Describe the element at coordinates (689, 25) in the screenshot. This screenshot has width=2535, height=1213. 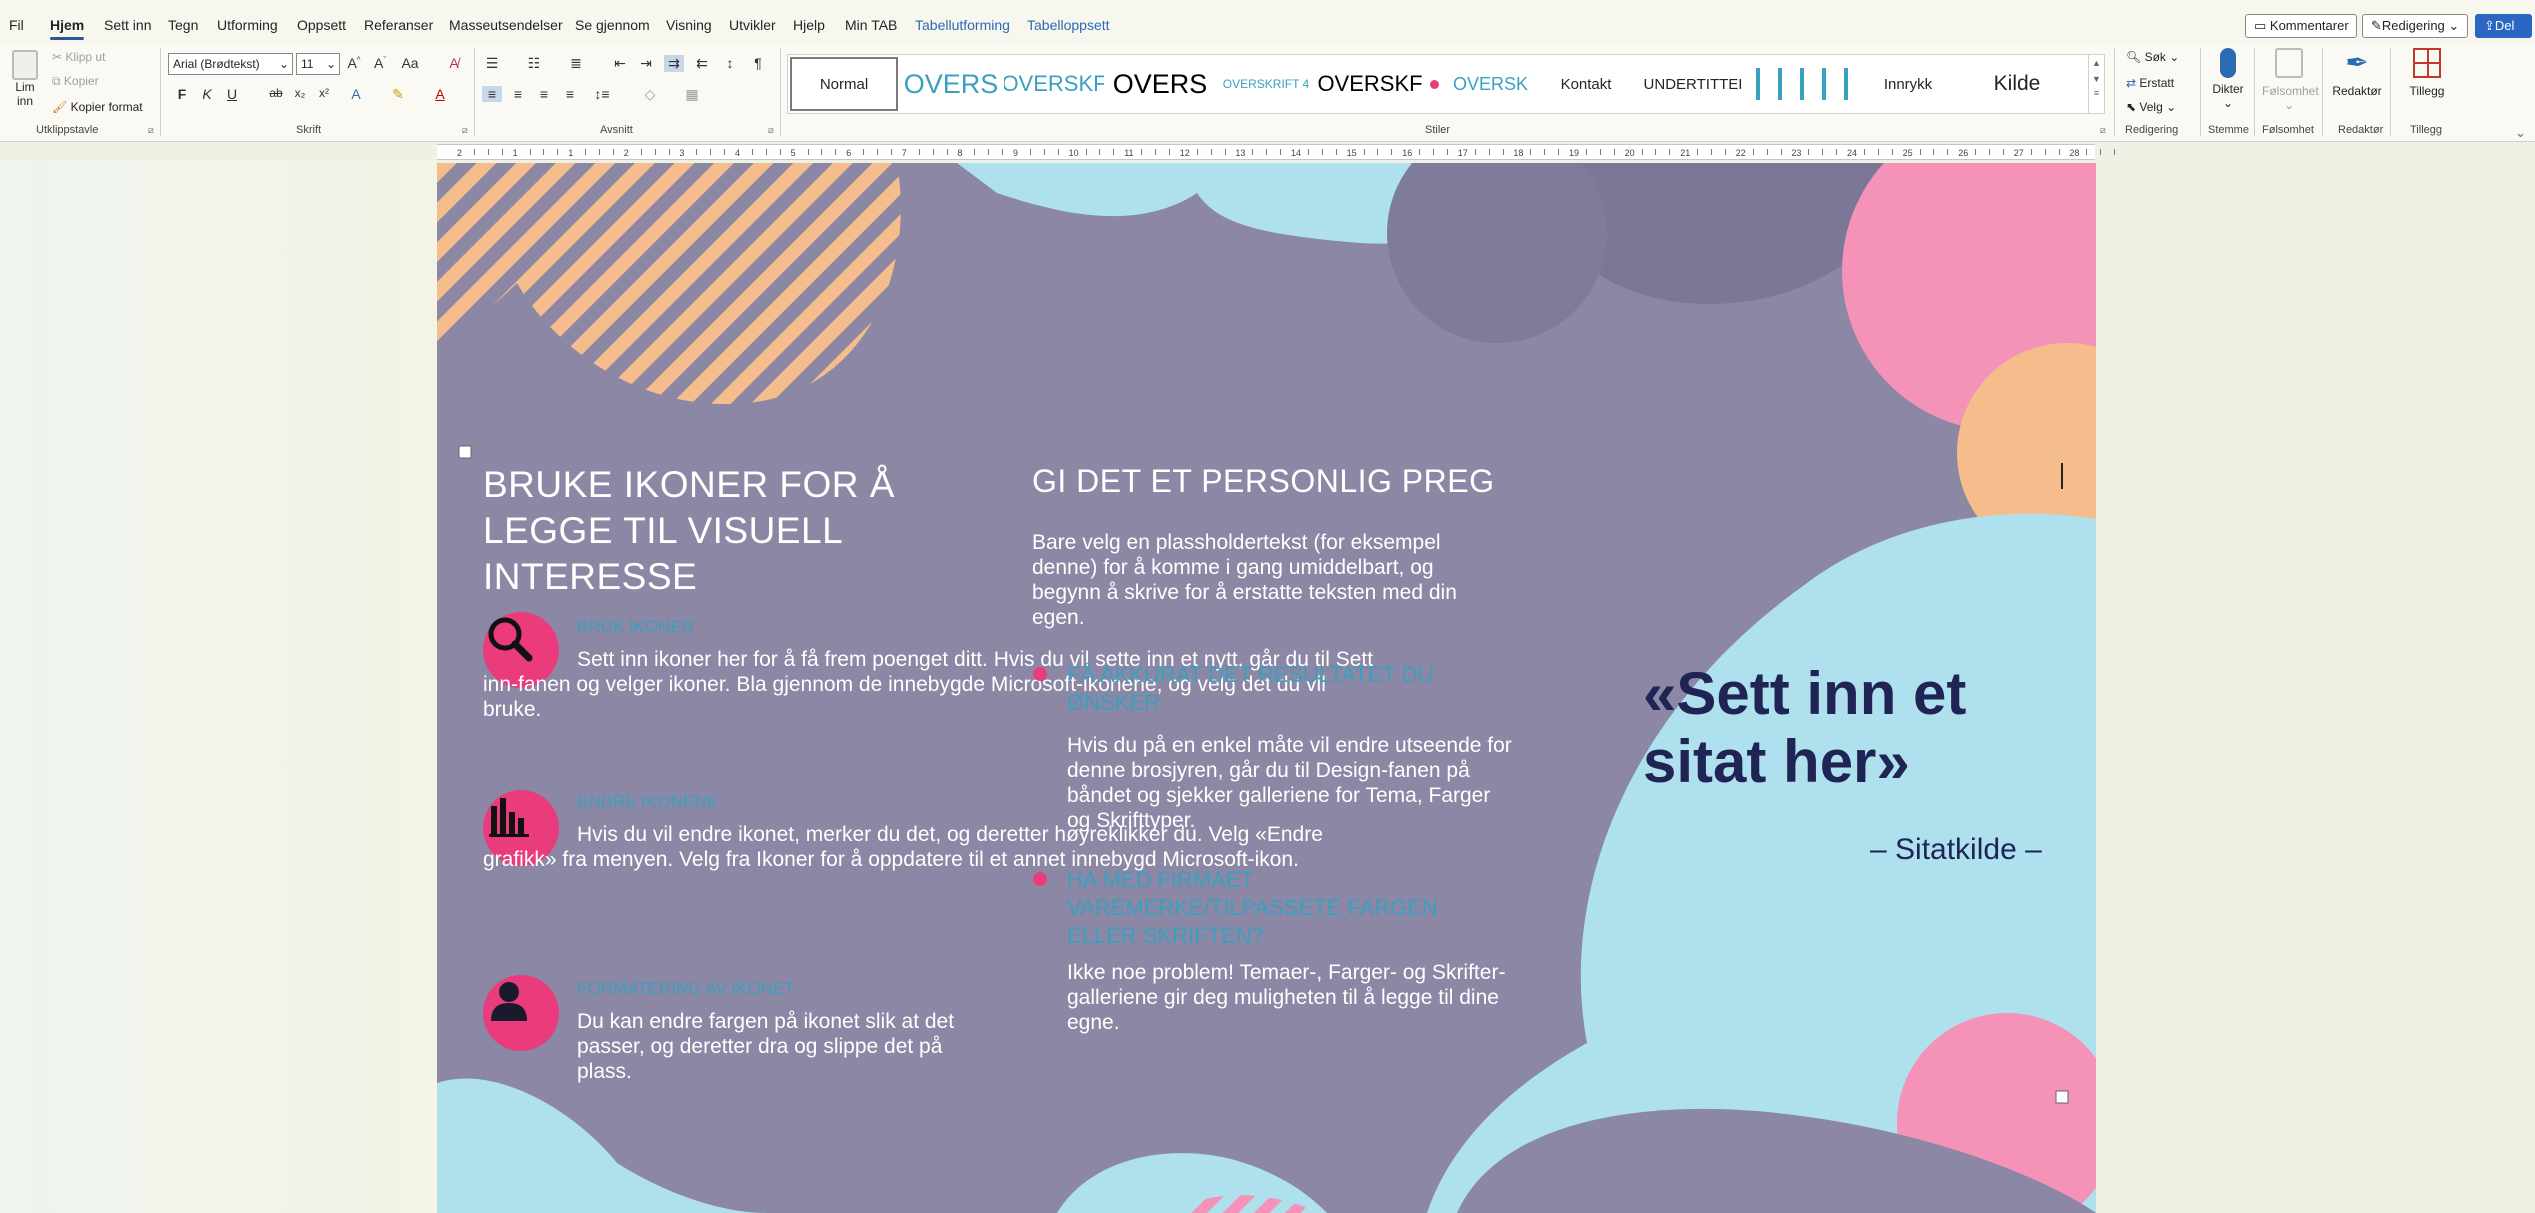
I see `tab-visning: Visning` at that location.